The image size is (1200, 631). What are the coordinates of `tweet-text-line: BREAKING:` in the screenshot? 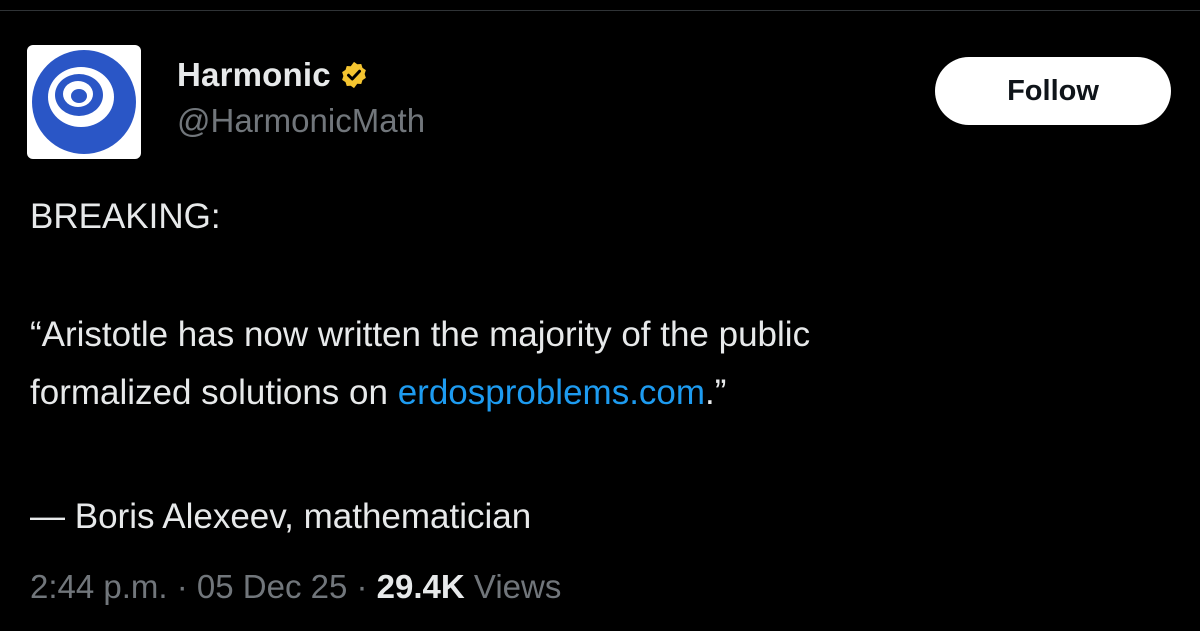 It's located at (125, 216).